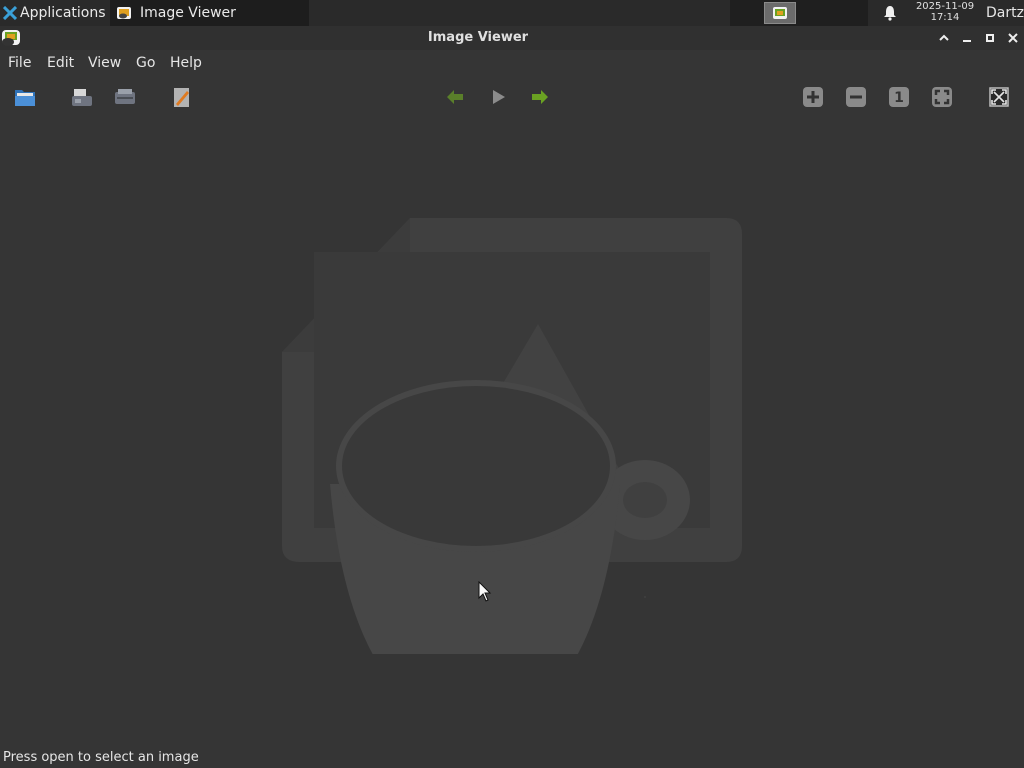  I want to click on zoom-fit-icon, so click(942, 97).